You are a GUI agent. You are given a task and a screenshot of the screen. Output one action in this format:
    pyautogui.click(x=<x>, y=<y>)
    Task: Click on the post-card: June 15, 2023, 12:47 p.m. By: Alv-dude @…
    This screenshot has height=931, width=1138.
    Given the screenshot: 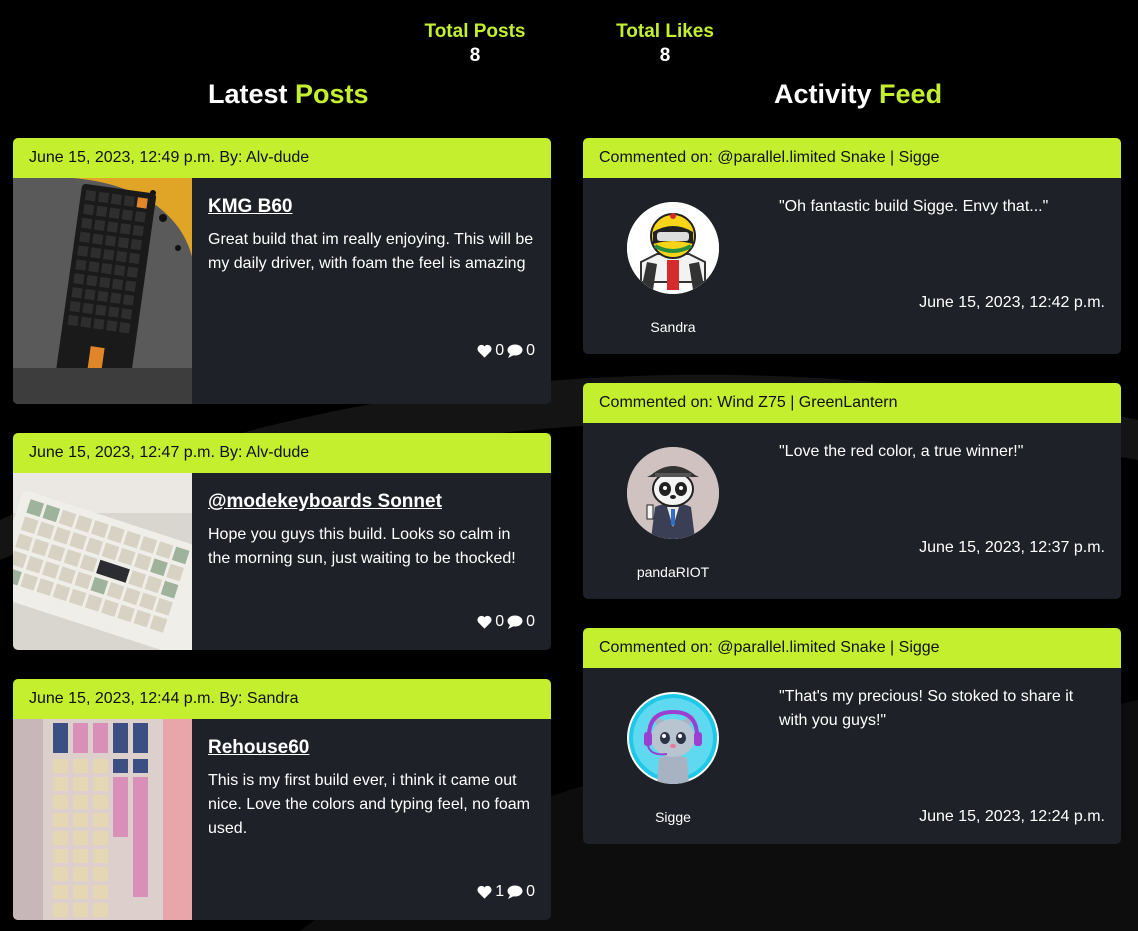 What is the action you would take?
    pyautogui.click(x=282, y=541)
    